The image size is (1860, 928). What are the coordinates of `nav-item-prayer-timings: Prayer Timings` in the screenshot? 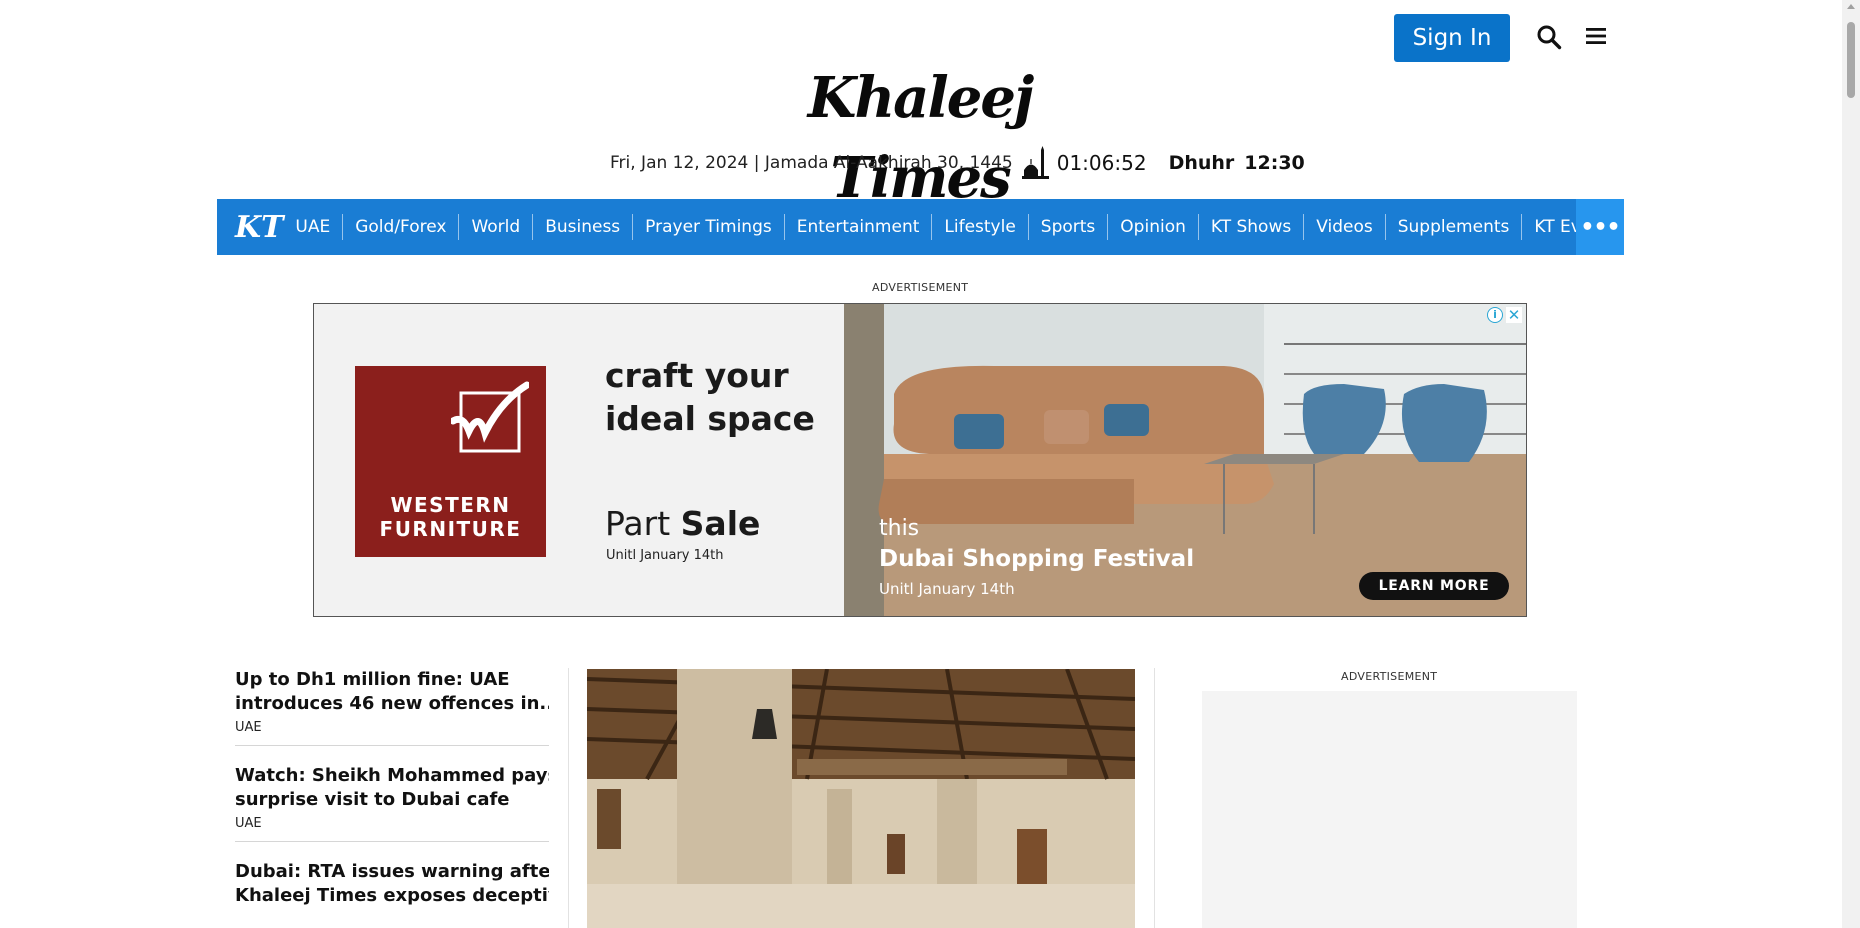 It's located at (708, 227).